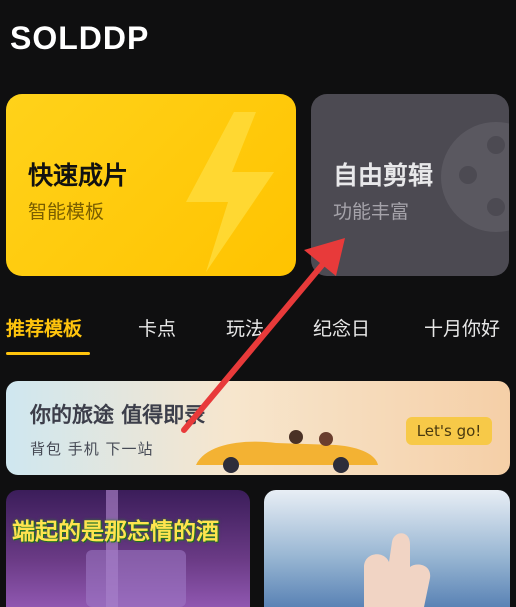 This screenshot has width=516, height=607. What do you see at coordinates (287, 451) in the screenshot?
I see `car-illustration` at bounding box center [287, 451].